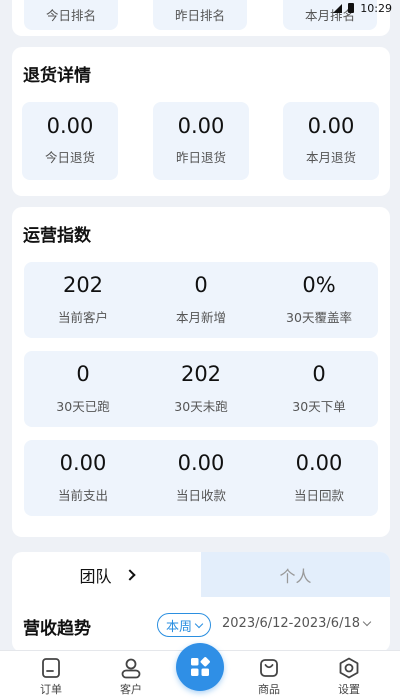 The width and height of the screenshot is (400, 700). I want to click on chevron-right-icon, so click(129, 574).